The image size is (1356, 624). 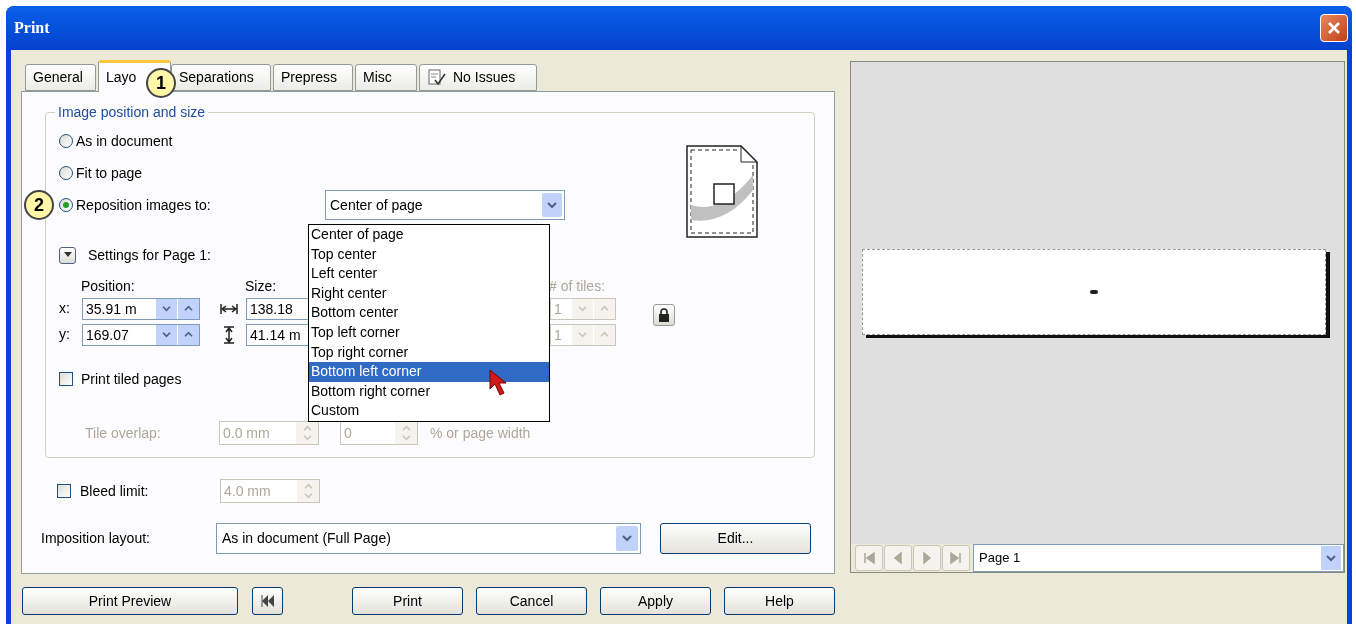 What do you see at coordinates (131, 379) in the screenshot?
I see `checkbox-label: Print tiled pages` at bounding box center [131, 379].